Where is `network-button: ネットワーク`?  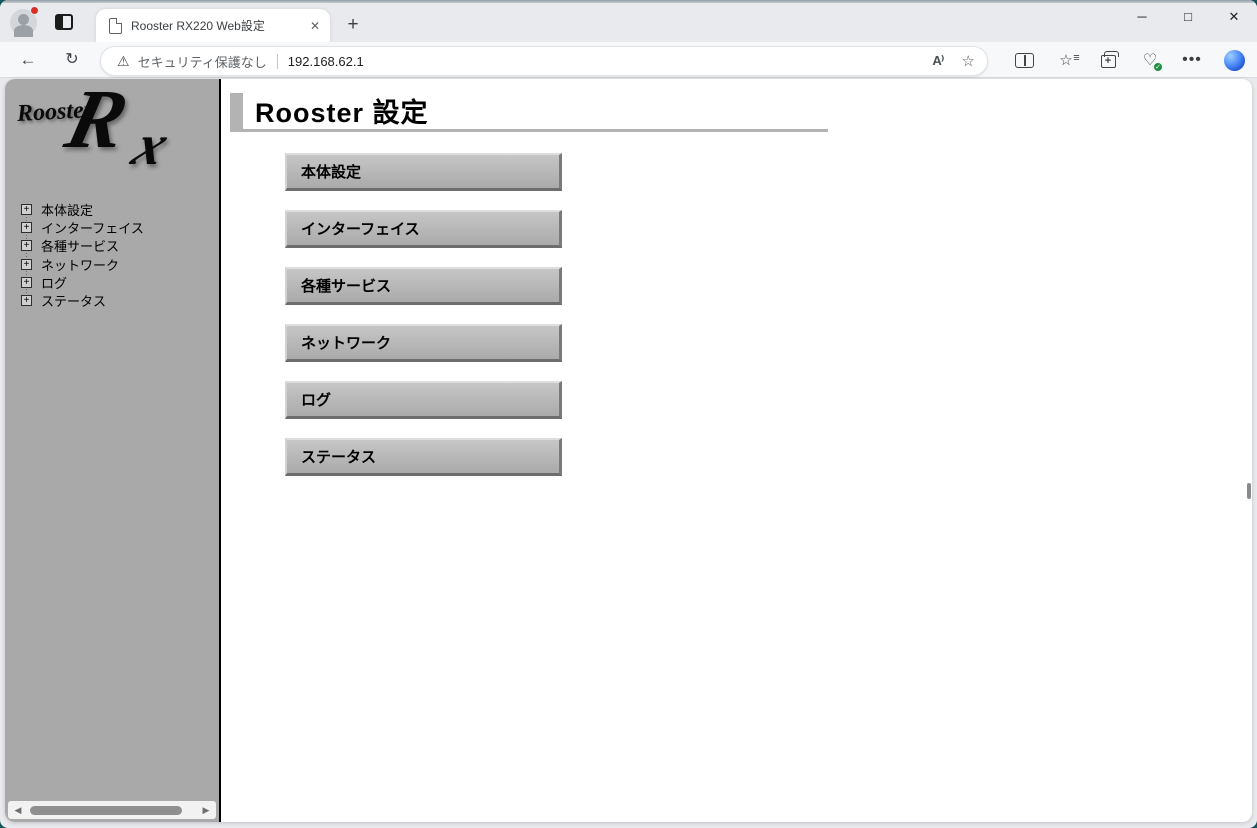 network-button: ネットワーク is located at coordinates (423, 343).